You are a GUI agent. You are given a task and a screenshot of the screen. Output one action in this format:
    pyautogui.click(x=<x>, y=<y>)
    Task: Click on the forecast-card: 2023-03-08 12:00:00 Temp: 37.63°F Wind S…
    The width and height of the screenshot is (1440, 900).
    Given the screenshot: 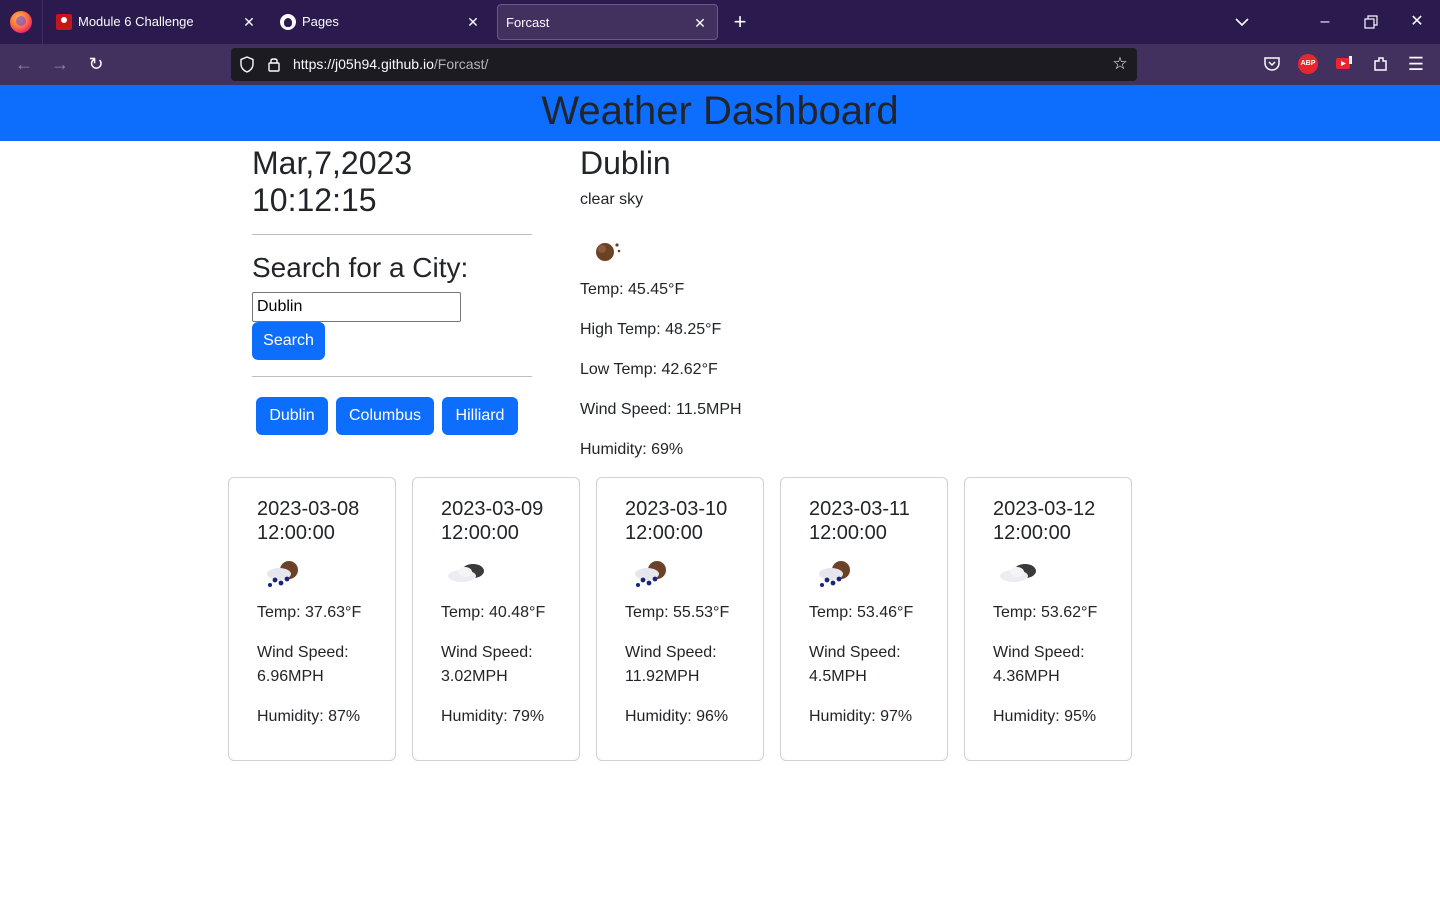 What is the action you would take?
    pyautogui.click(x=312, y=619)
    